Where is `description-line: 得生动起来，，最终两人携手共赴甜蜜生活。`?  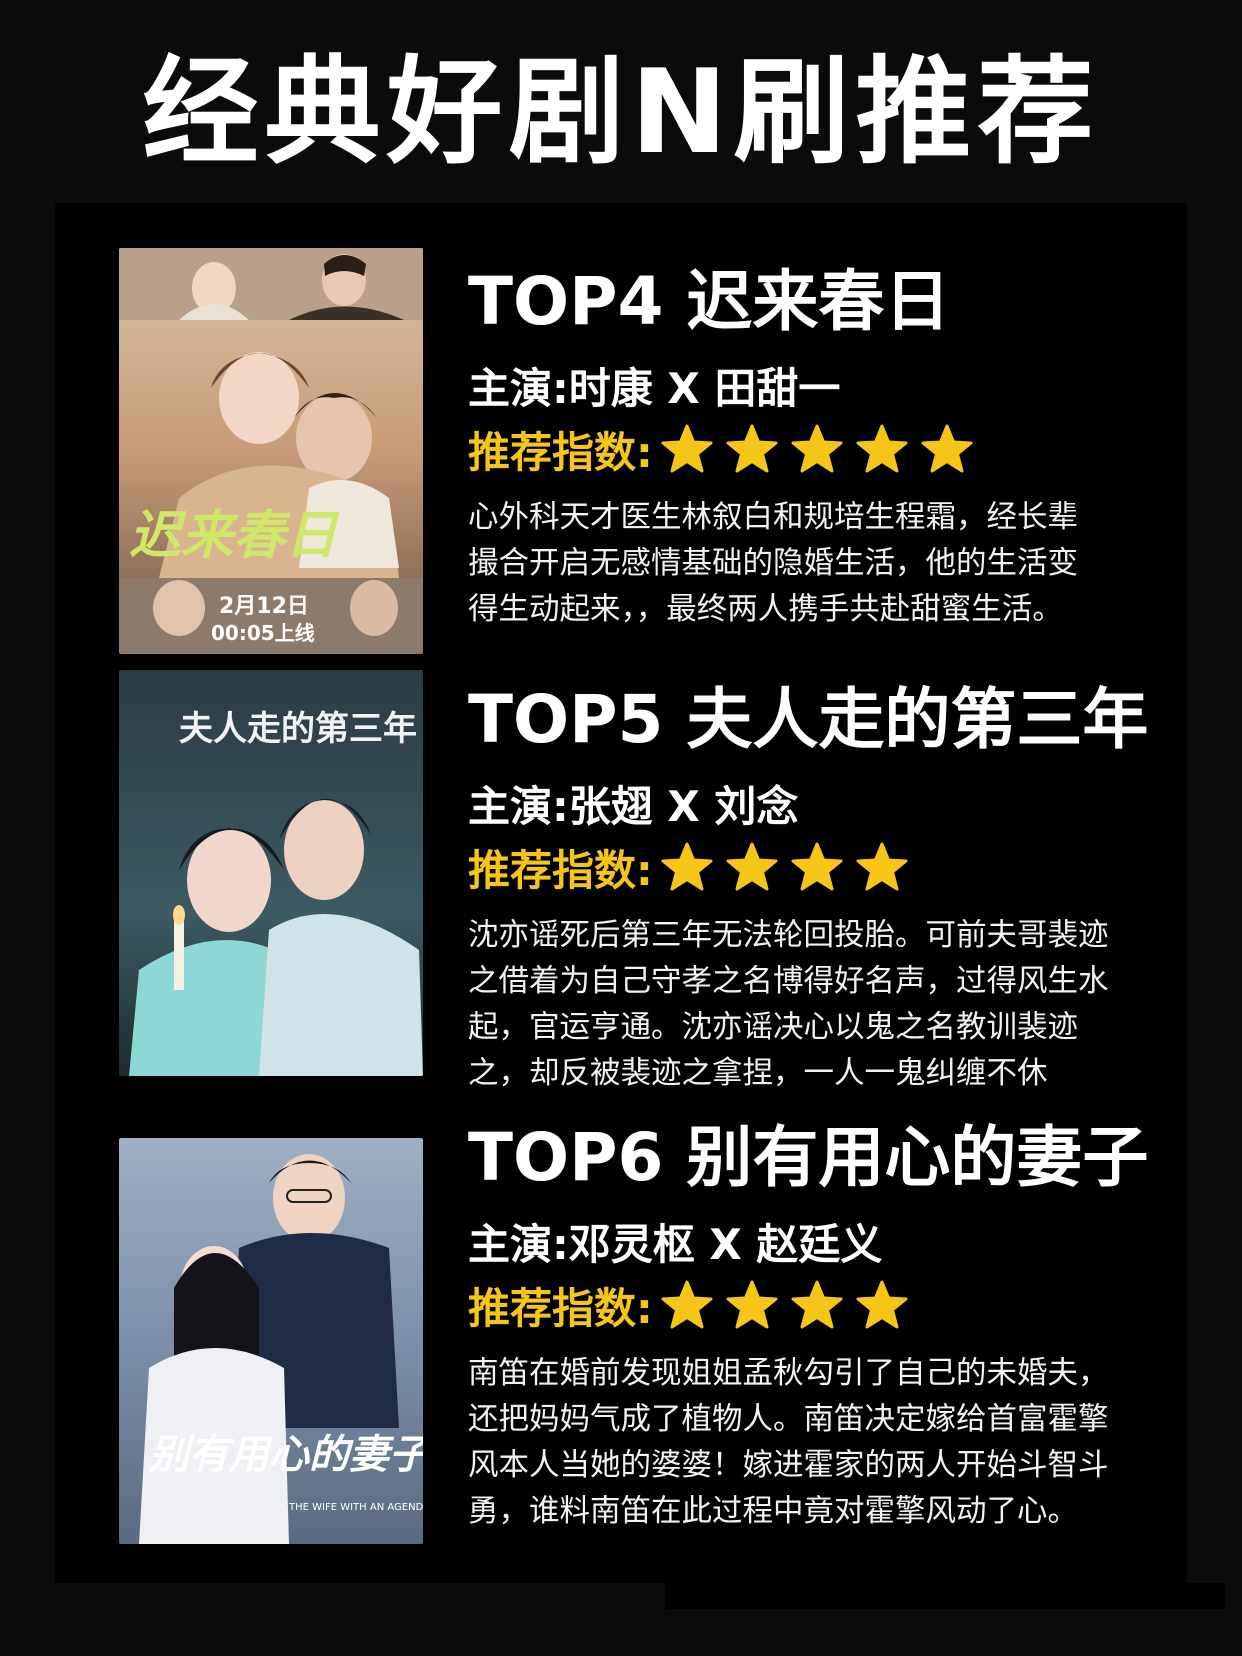
description-line: 得生动起来，，最终两人携手共赴甜蜜生活。 is located at coordinates (765, 609).